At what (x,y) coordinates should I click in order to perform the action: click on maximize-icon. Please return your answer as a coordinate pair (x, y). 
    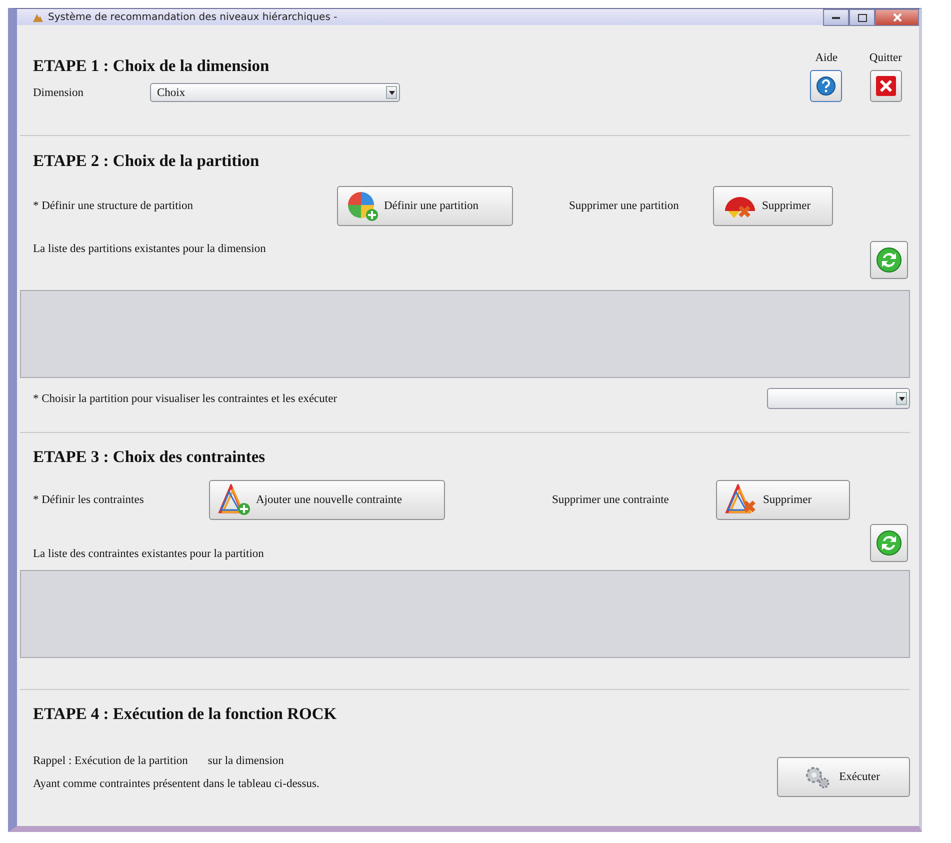
    Looking at the image, I should click on (862, 18).